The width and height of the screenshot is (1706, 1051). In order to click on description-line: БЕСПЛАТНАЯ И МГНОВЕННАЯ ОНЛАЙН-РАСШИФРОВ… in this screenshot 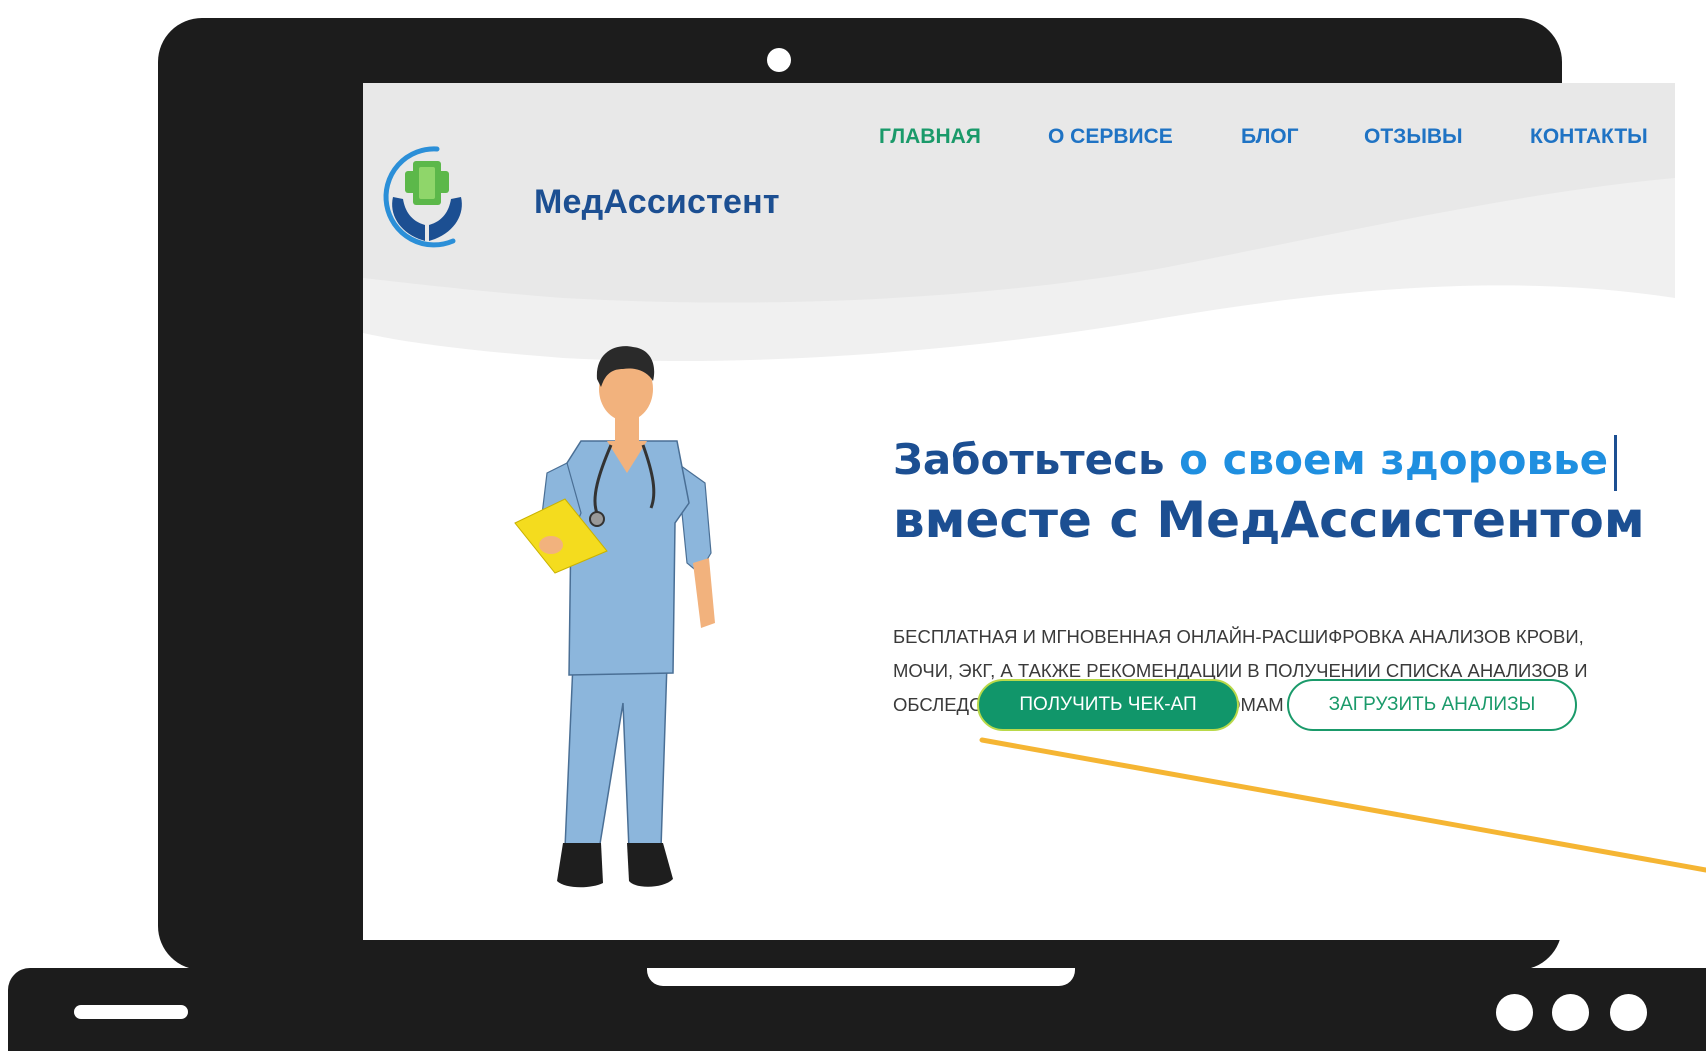, I will do `click(1238, 636)`.